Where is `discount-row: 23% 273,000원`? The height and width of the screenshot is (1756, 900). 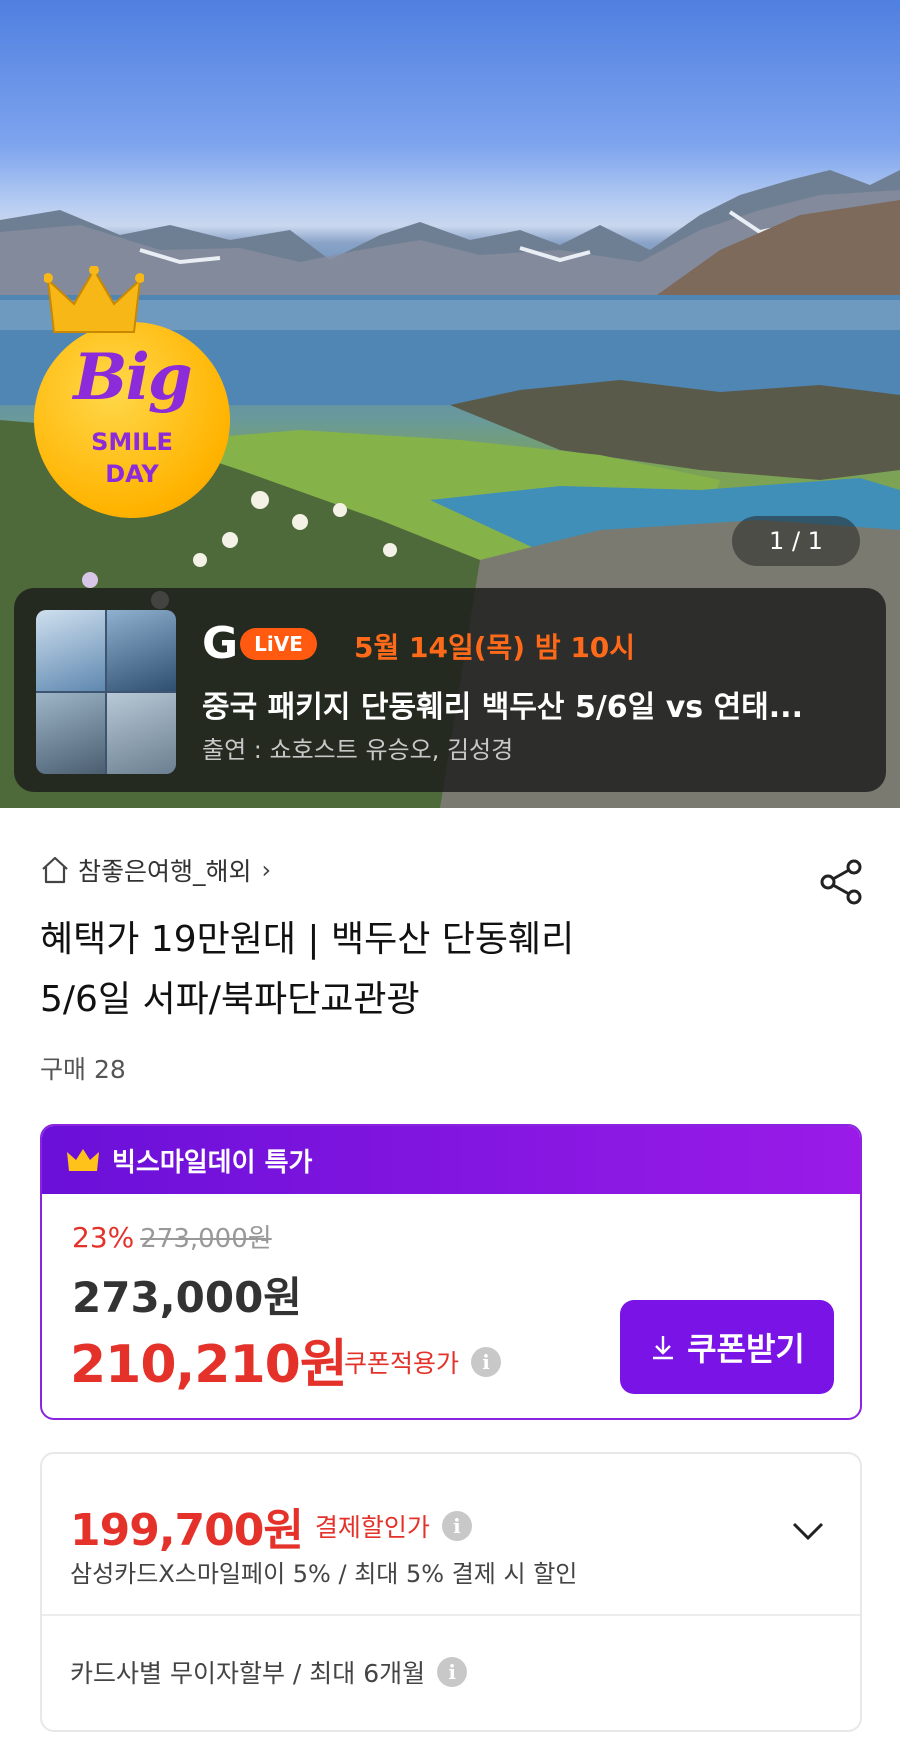 discount-row: 23% 273,000원 is located at coordinates (172, 1236).